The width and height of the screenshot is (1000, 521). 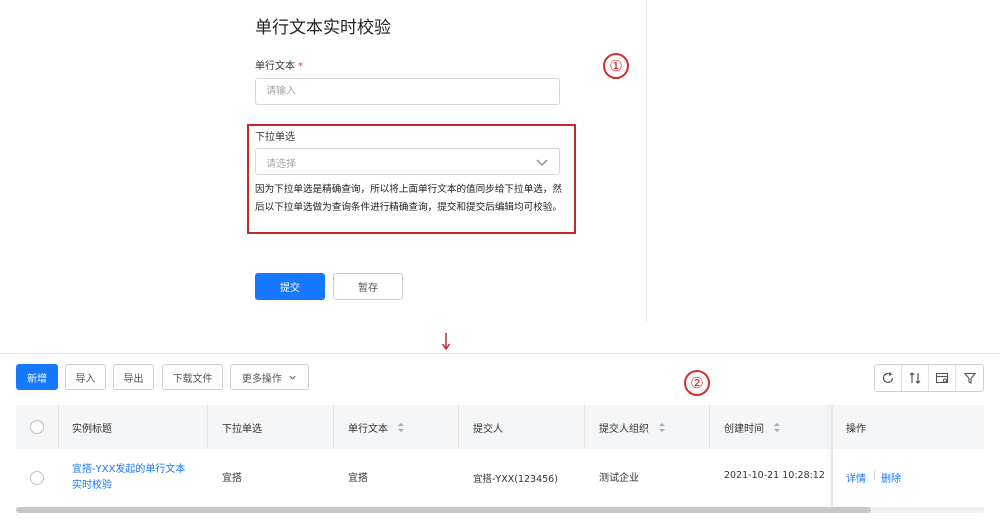 What do you see at coordinates (411, 179) in the screenshot?
I see `highlight-box` at bounding box center [411, 179].